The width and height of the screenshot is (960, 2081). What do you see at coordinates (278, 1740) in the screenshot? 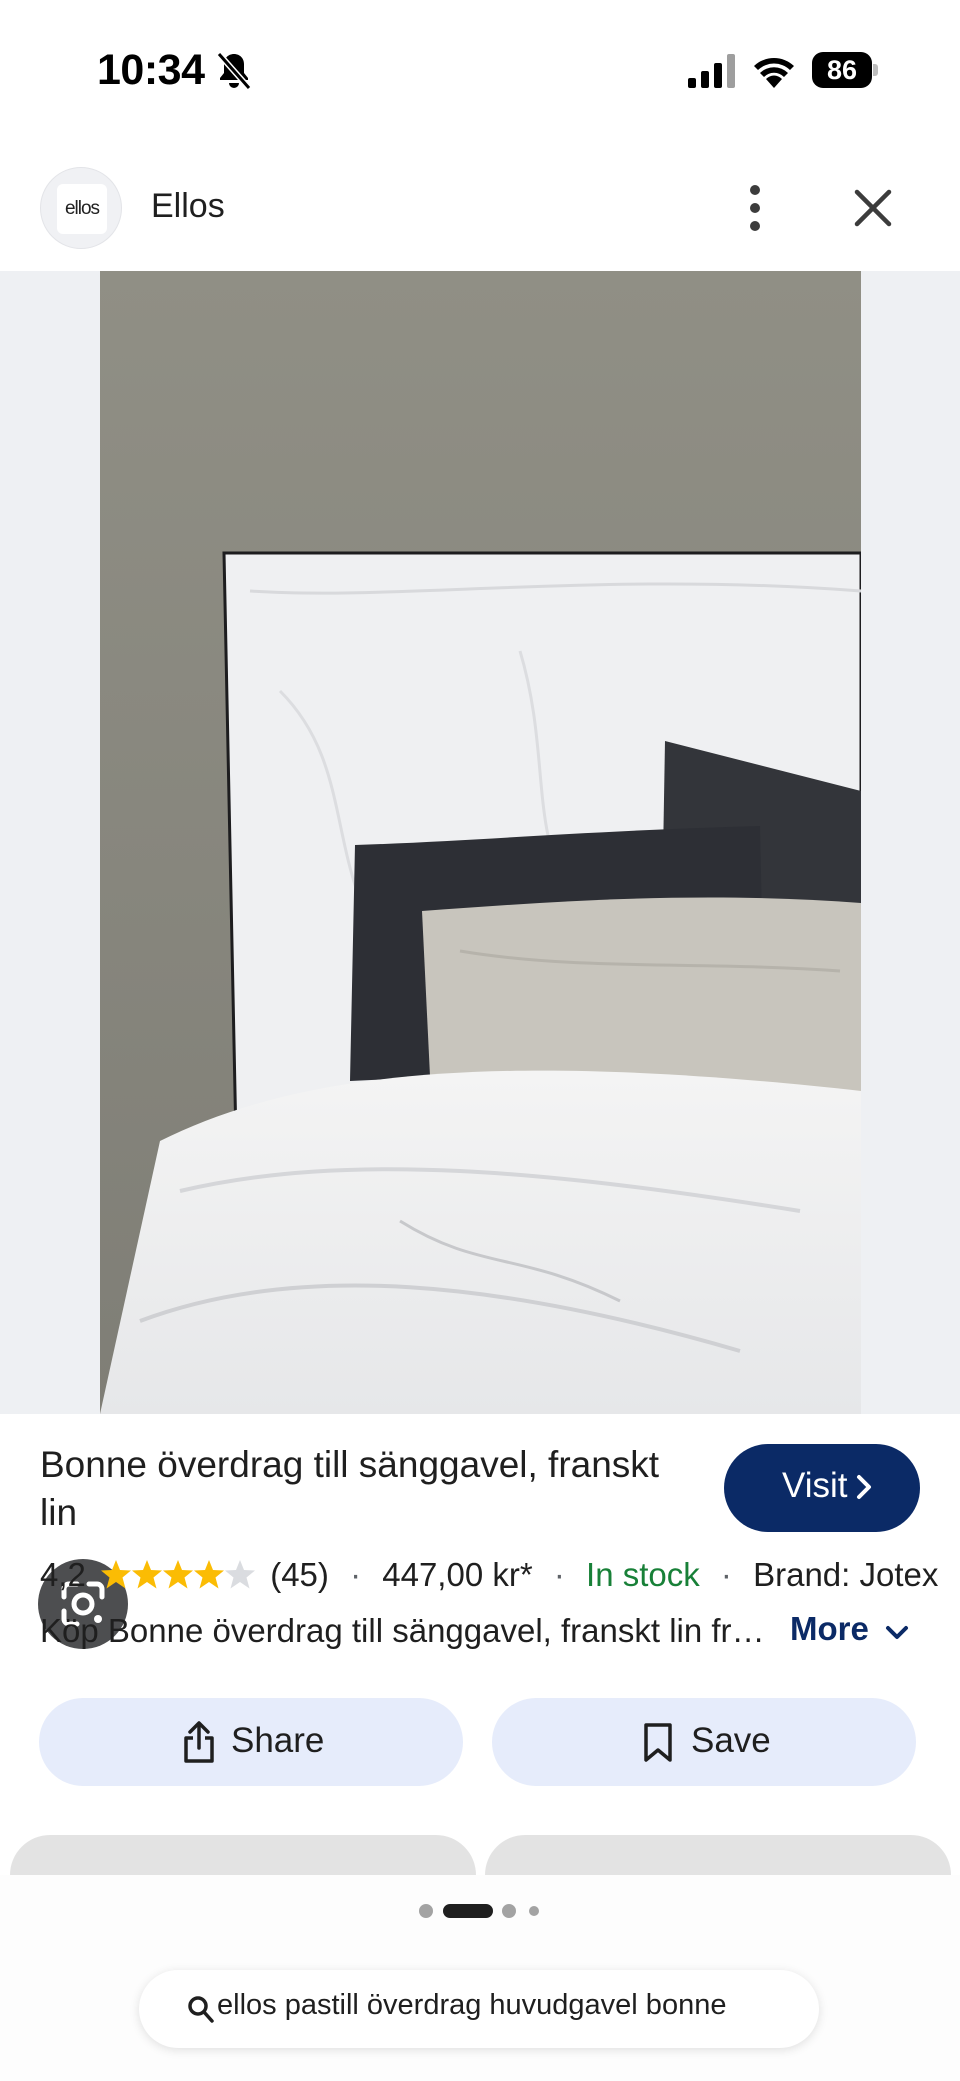
I see `share-label: Share` at bounding box center [278, 1740].